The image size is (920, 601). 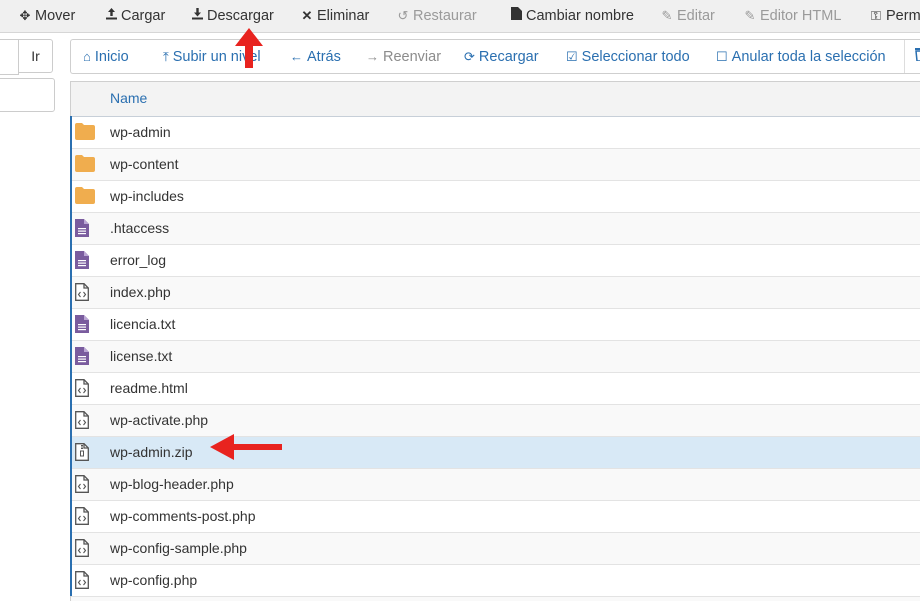 What do you see at coordinates (495, 165) in the screenshot?
I see `table-row: wp-content` at bounding box center [495, 165].